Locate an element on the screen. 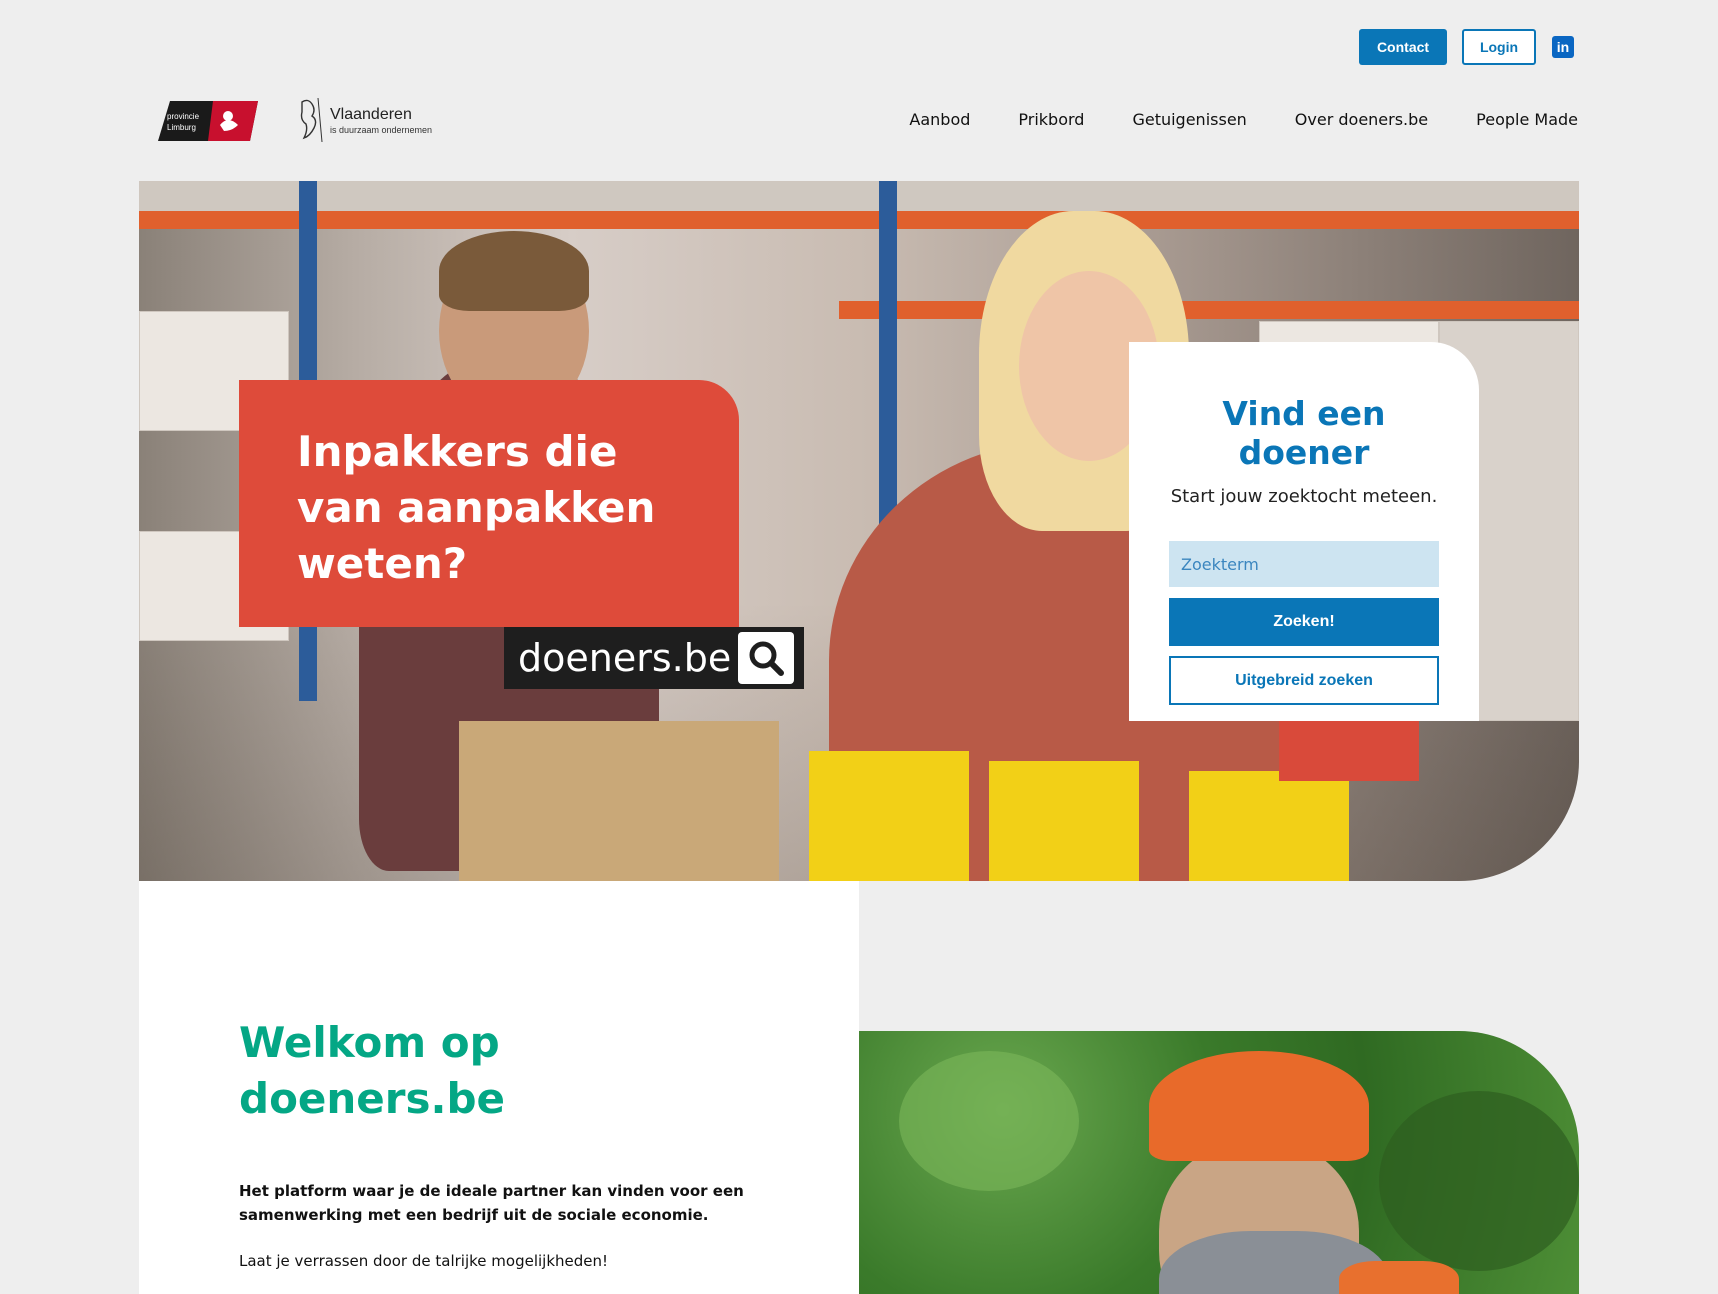  search-input is located at coordinates (1304, 564).